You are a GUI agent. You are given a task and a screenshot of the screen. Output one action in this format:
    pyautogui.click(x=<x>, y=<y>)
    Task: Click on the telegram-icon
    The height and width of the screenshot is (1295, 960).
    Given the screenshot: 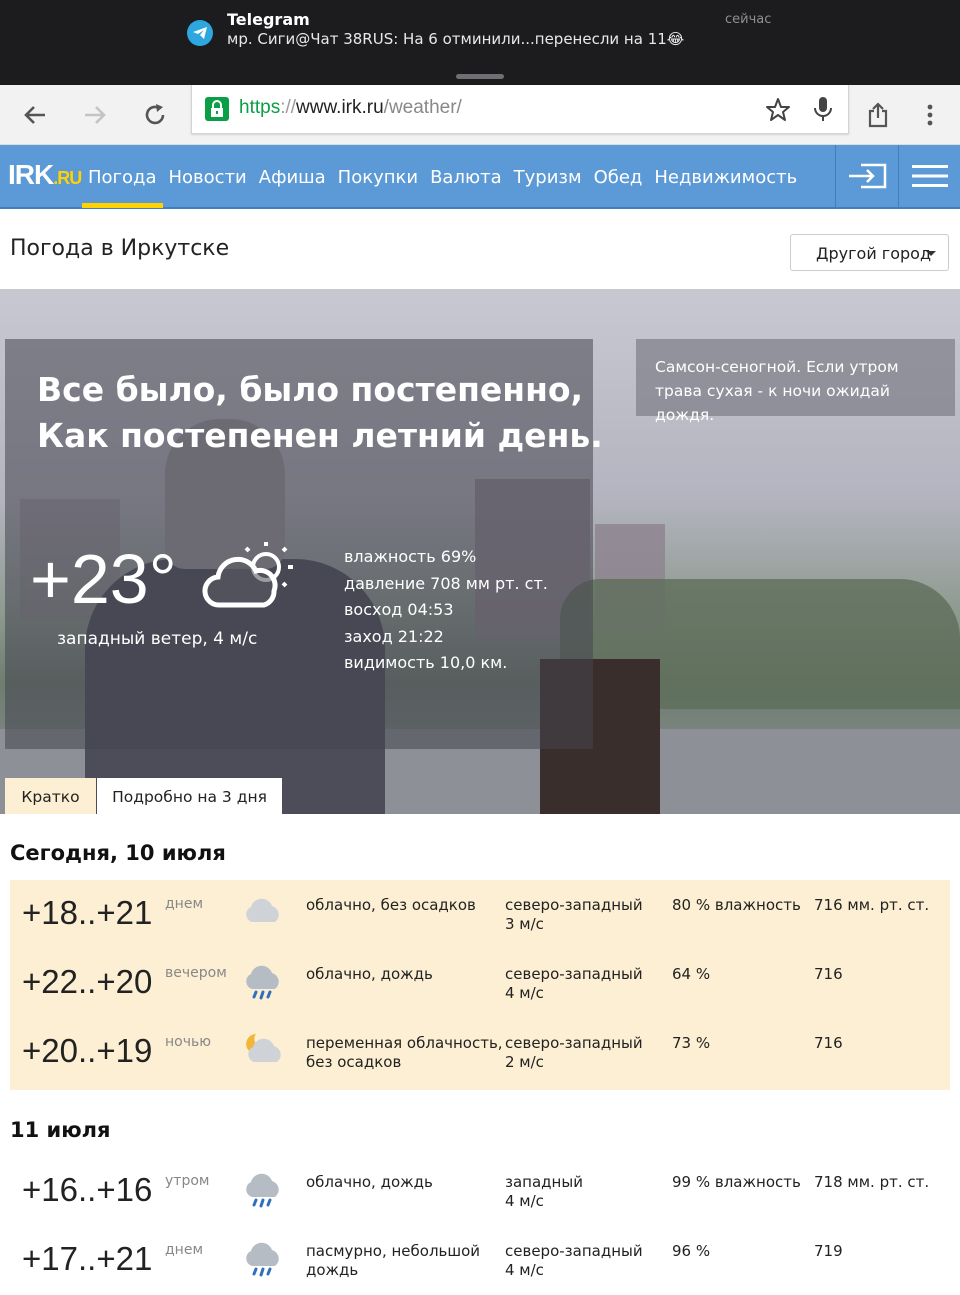 What is the action you would take?
    pyautogui.click(x=200, y=33)
    